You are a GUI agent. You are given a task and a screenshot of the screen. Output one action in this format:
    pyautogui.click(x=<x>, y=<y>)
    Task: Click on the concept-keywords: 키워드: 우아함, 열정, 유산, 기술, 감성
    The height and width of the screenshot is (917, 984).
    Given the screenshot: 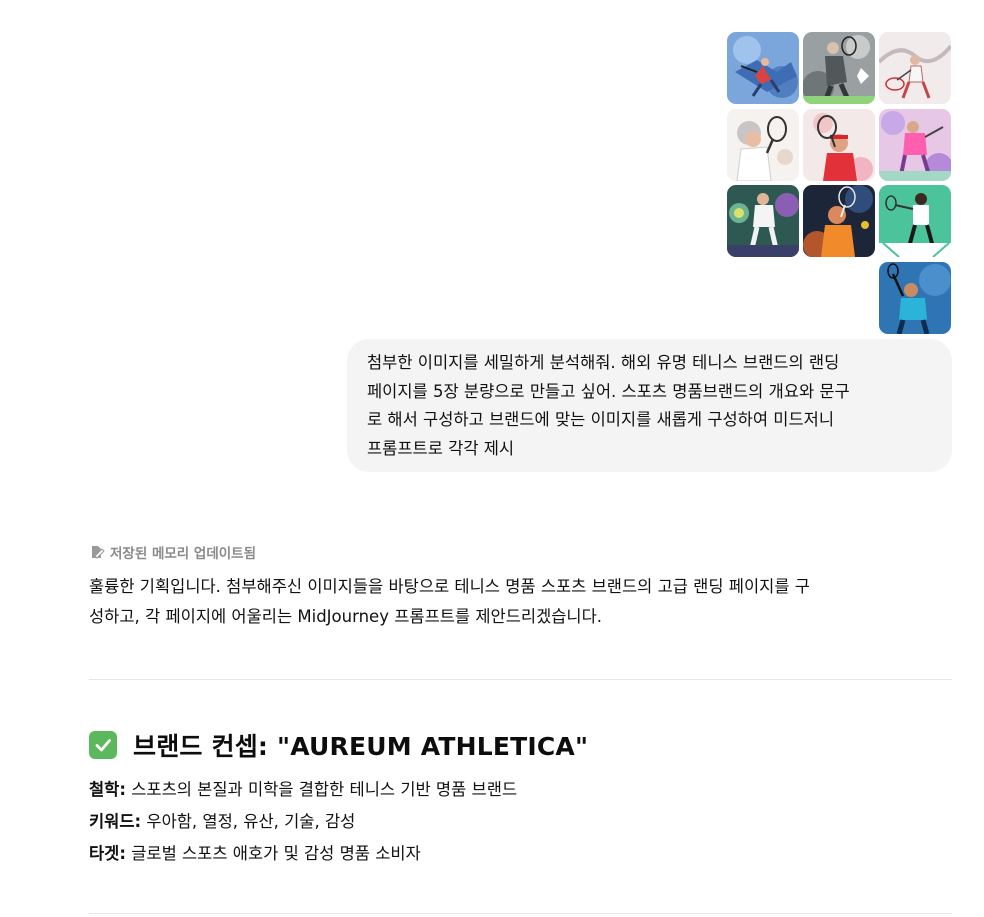 What is the action you would take?
    pyautogui.click(x=303, y=822)
    